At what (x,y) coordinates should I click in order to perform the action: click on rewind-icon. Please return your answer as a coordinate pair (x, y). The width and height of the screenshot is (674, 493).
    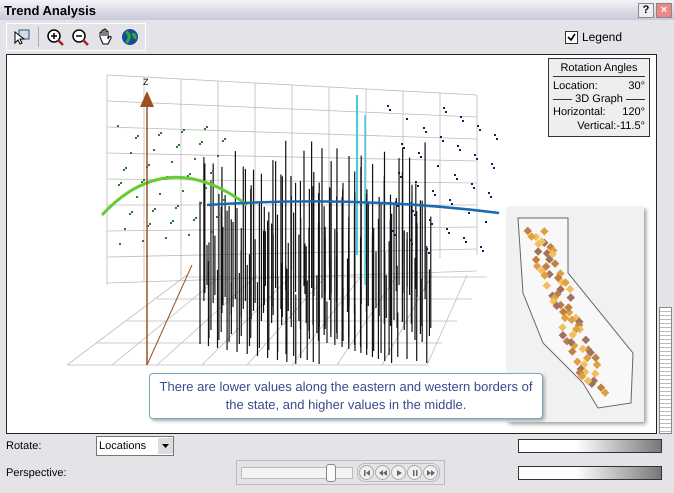
    Looking at the image, I should click on (382, 472).